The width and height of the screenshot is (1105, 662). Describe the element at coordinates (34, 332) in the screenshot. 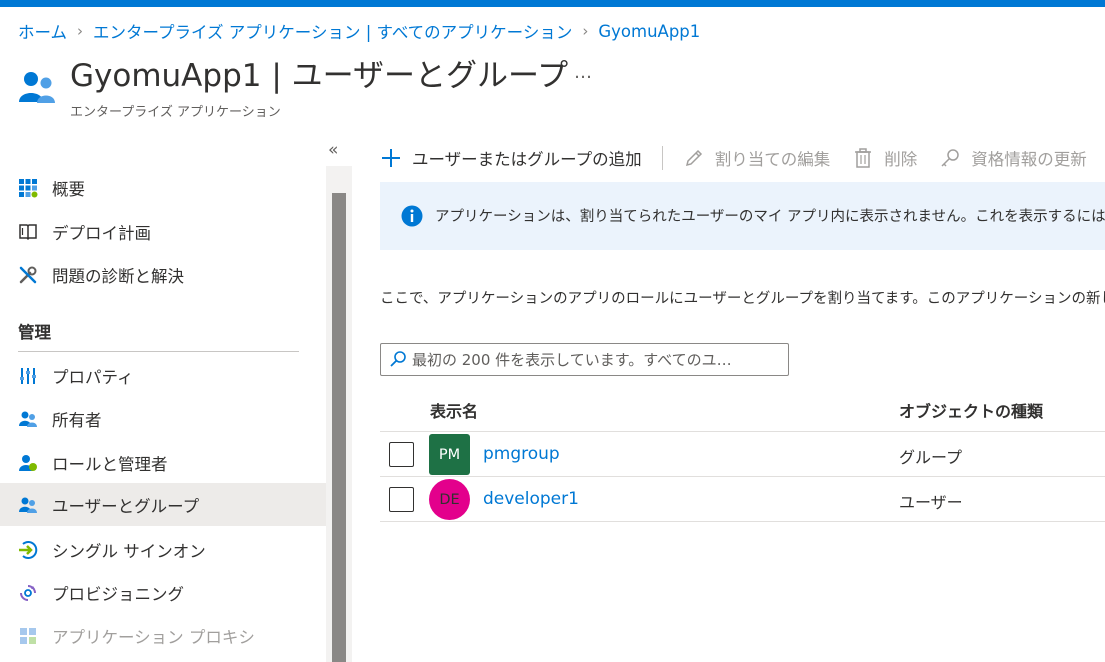

I see `section-heading-manage: 管理` at that location.